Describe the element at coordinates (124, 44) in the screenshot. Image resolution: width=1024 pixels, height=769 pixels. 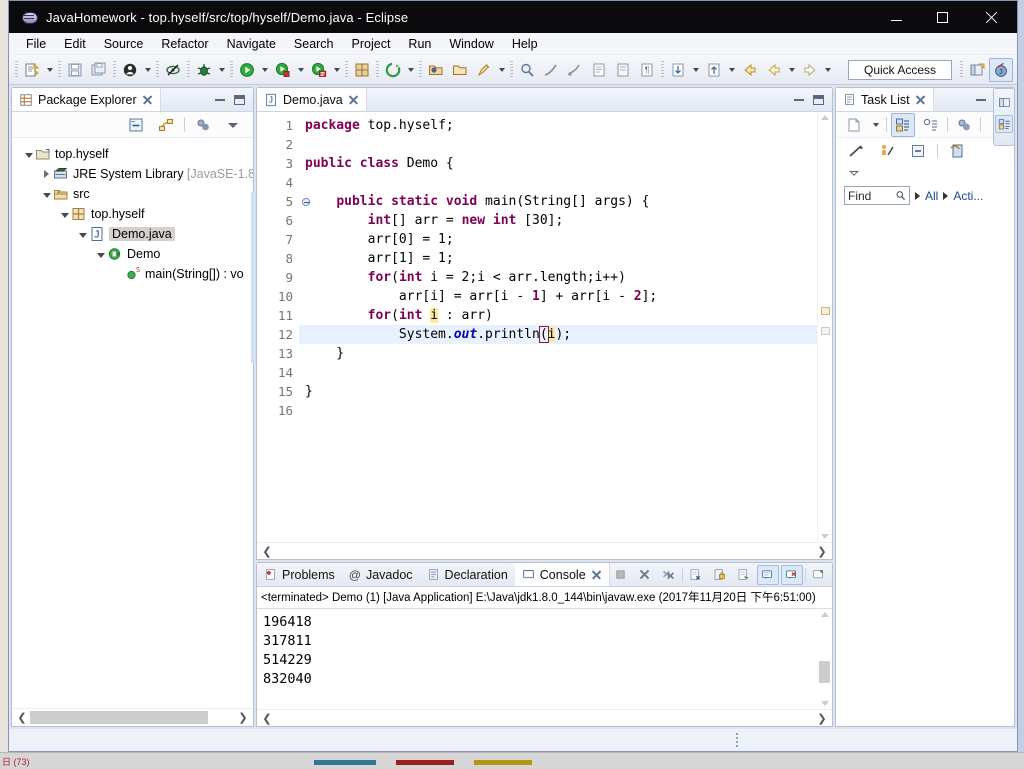
I see `menu-source: Source` at that location.